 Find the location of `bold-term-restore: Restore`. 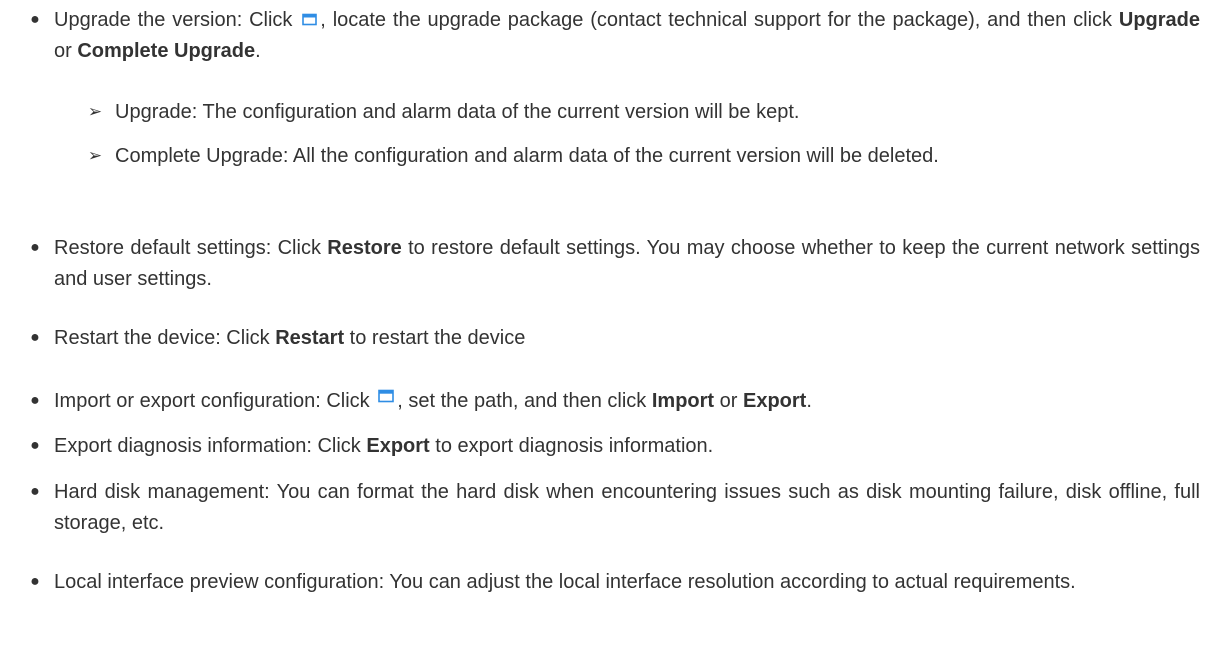

bold-term-restore: Restore is located at coordinates (364, 248).